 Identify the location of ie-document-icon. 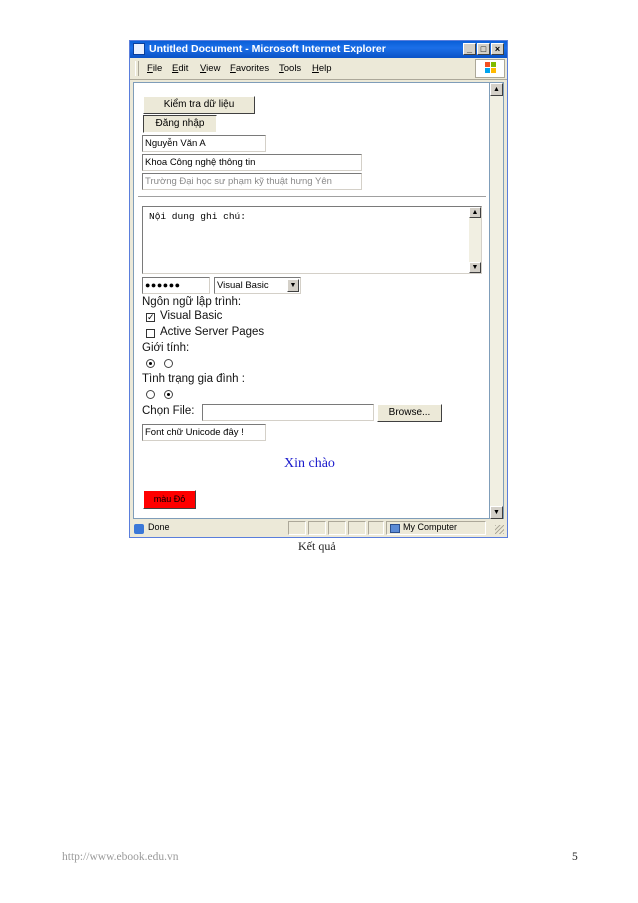
(139, 49).